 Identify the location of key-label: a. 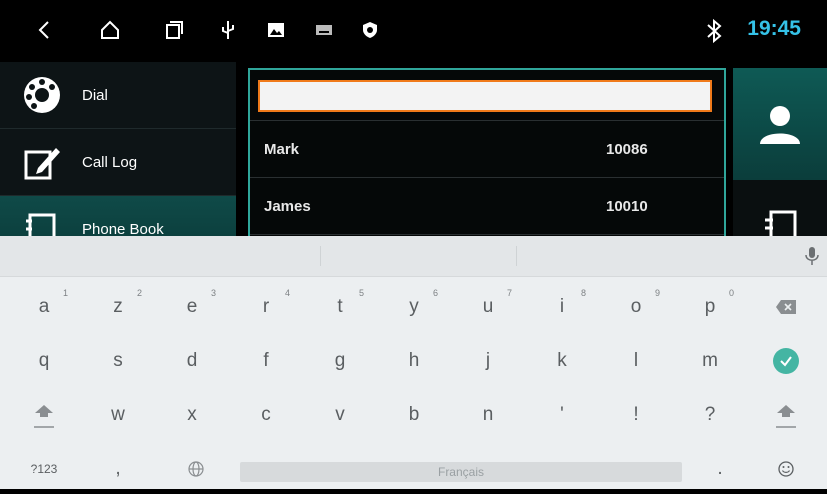
(44, 306).